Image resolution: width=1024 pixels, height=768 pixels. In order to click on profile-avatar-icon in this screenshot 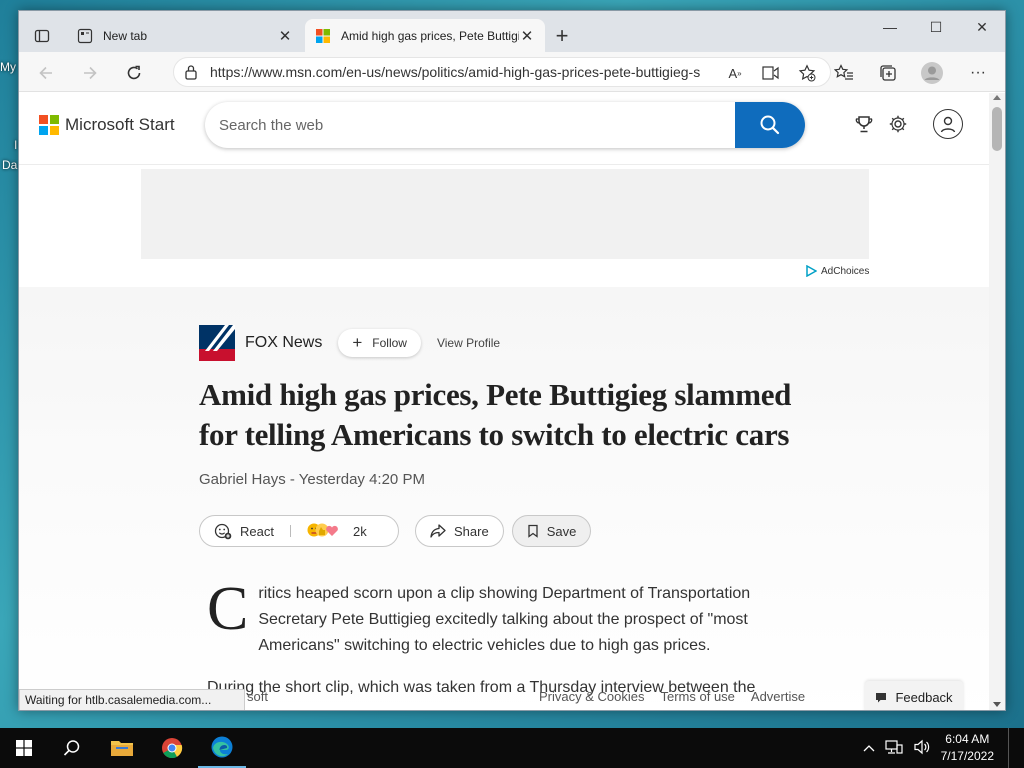, I will do `click(932, 73)`.